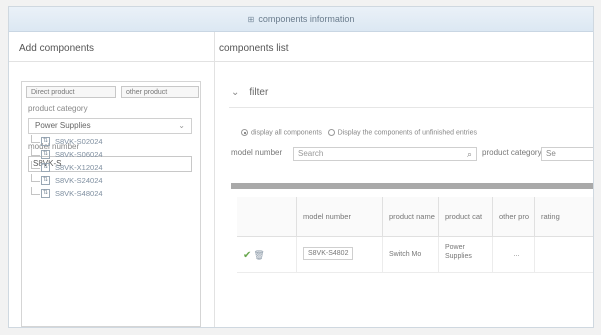 Image resolution: width=601 pixels, height=335 pixels. I want to click on search-placeholder: Search, so click(311, 153).